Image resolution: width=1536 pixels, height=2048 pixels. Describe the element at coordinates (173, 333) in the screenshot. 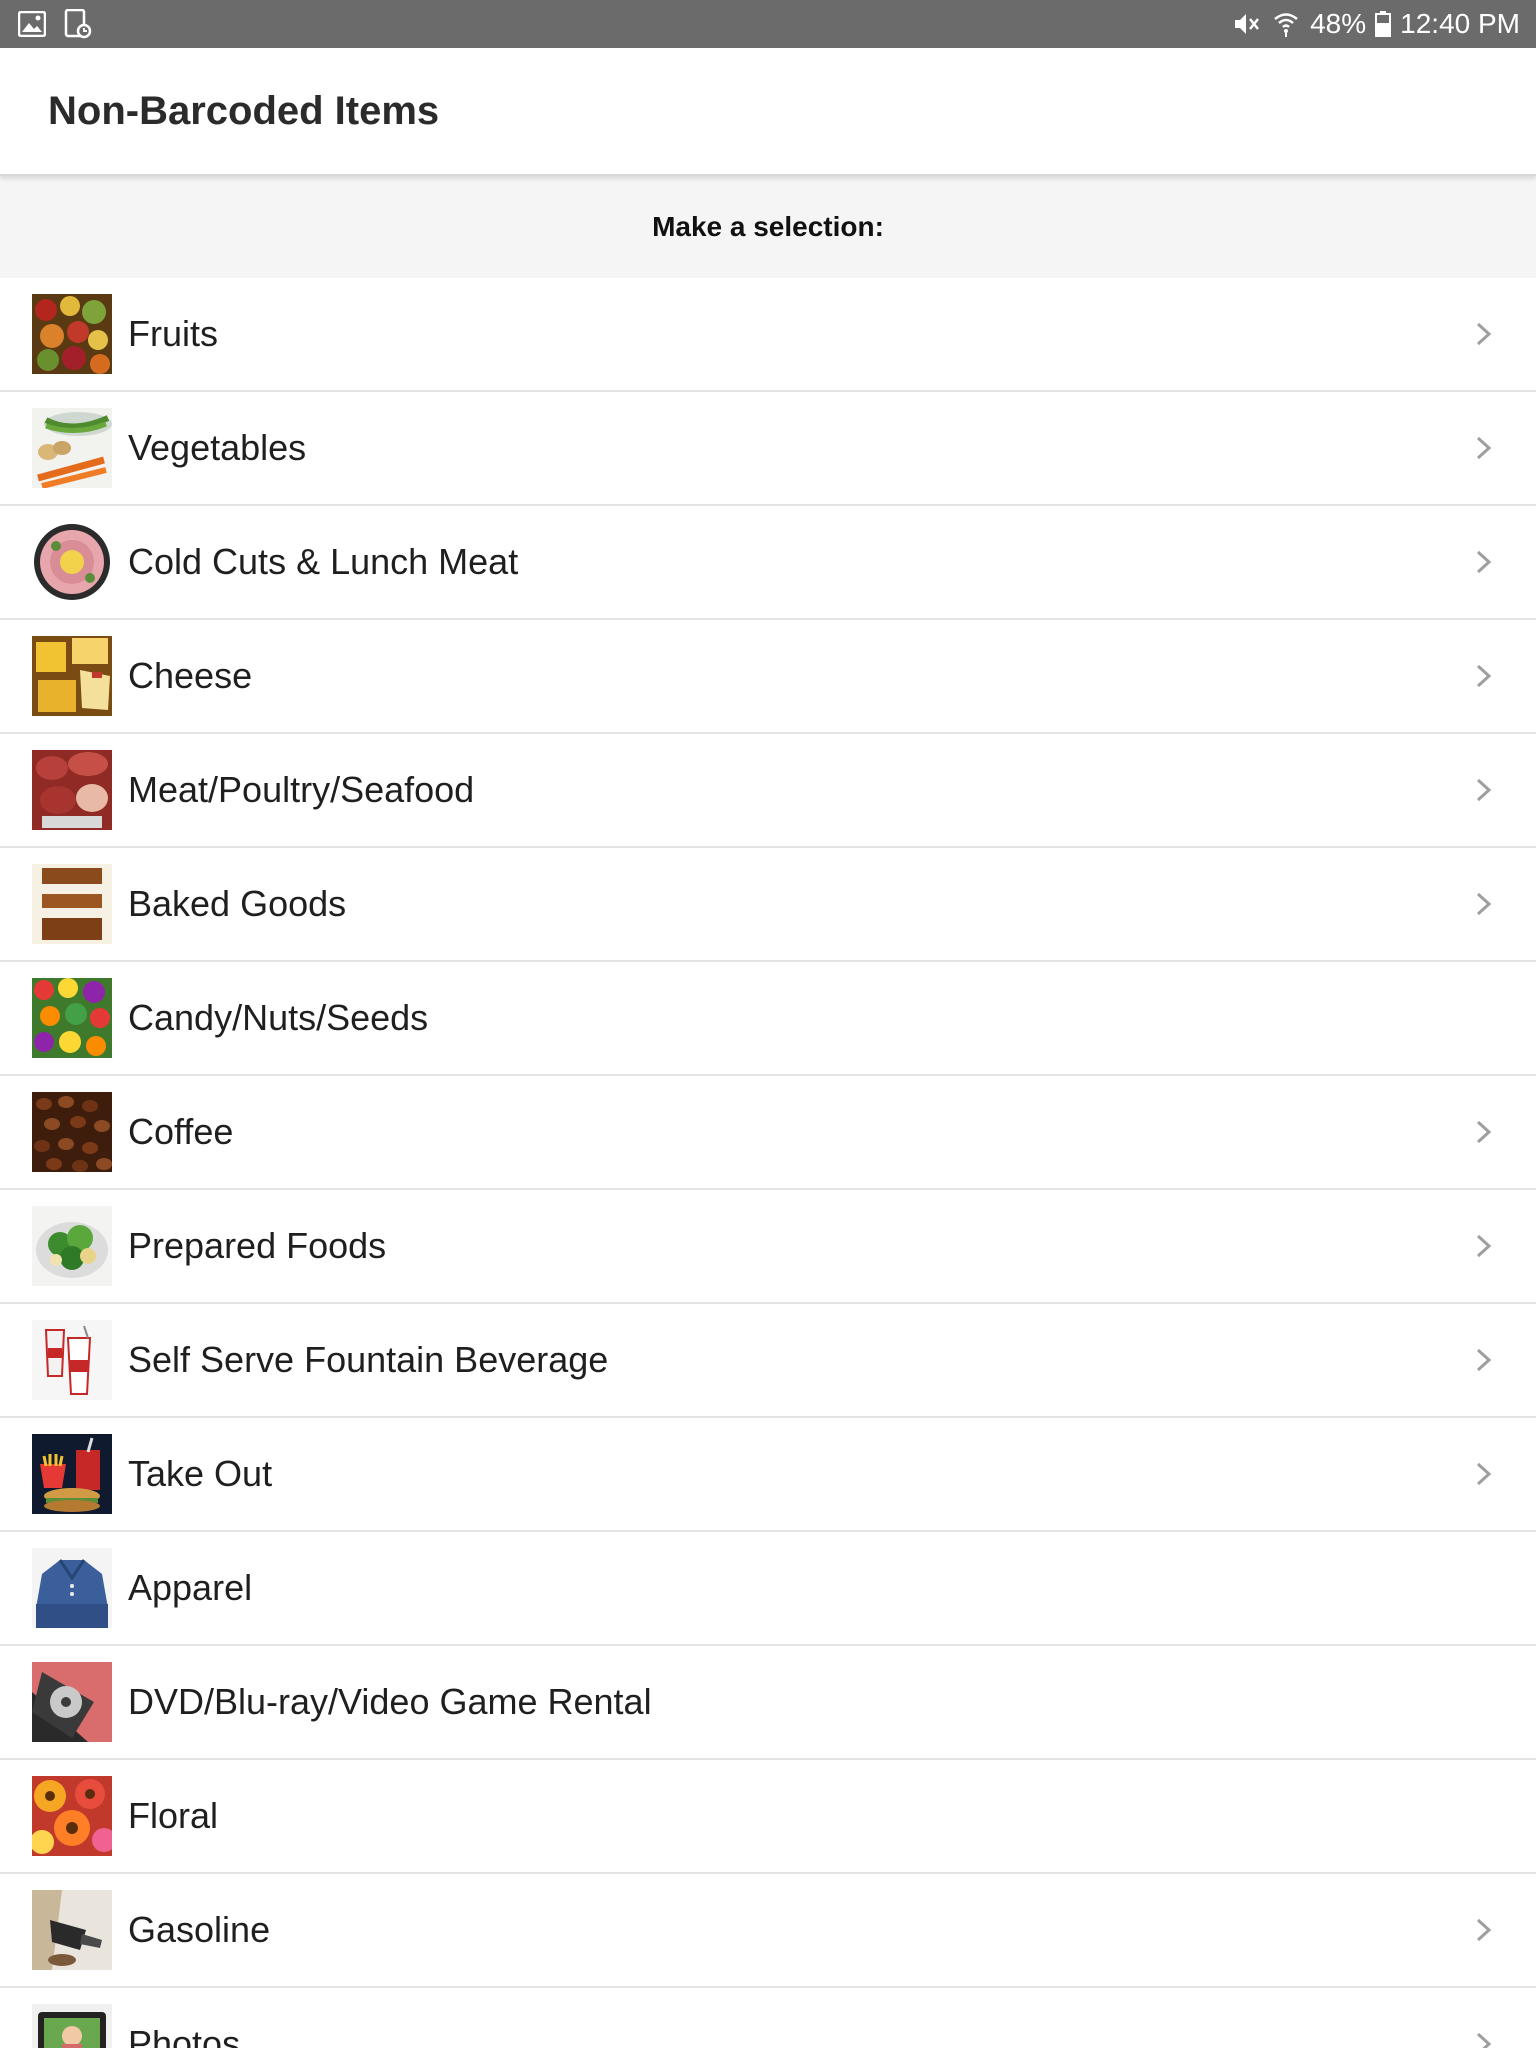

I see `list-item-label: Fruits` at that location.